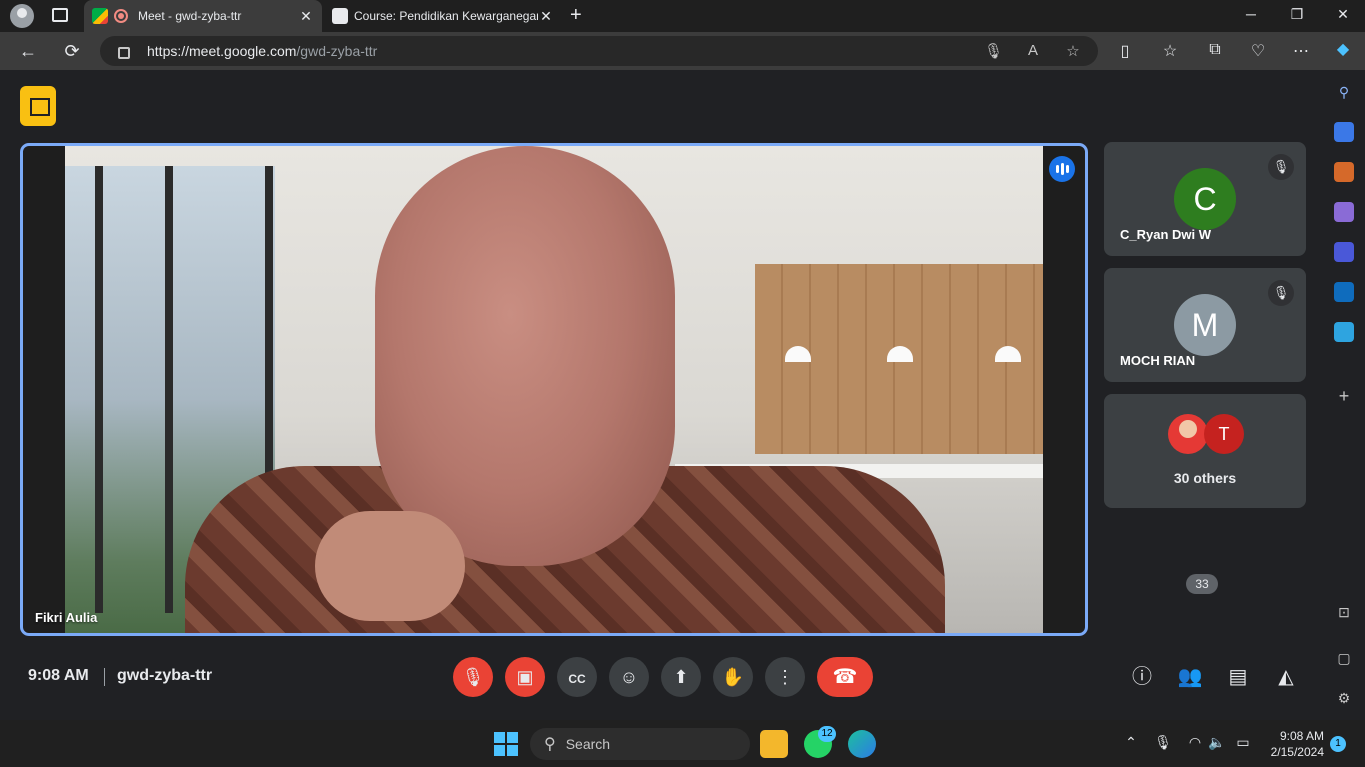 This screenshot has width=1365, height=767. I want to click on battery-icon: ▭, so click(1243, 742).